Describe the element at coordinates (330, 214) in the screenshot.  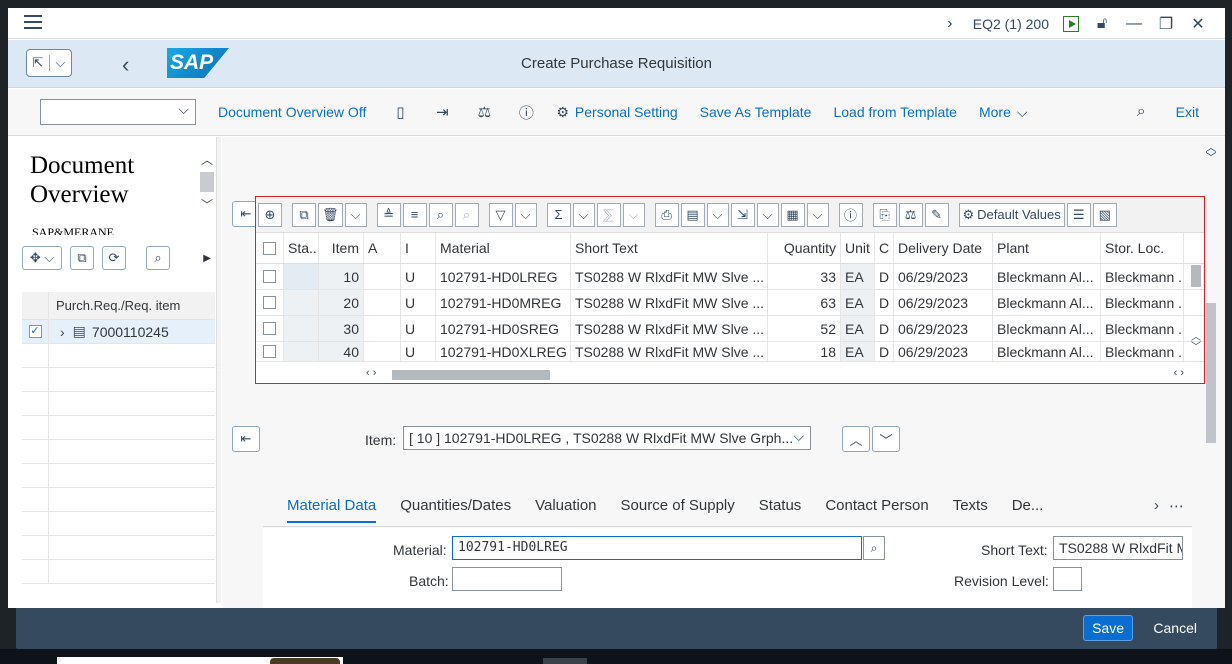
I see `delete-icon: 🗑︎` at that location.